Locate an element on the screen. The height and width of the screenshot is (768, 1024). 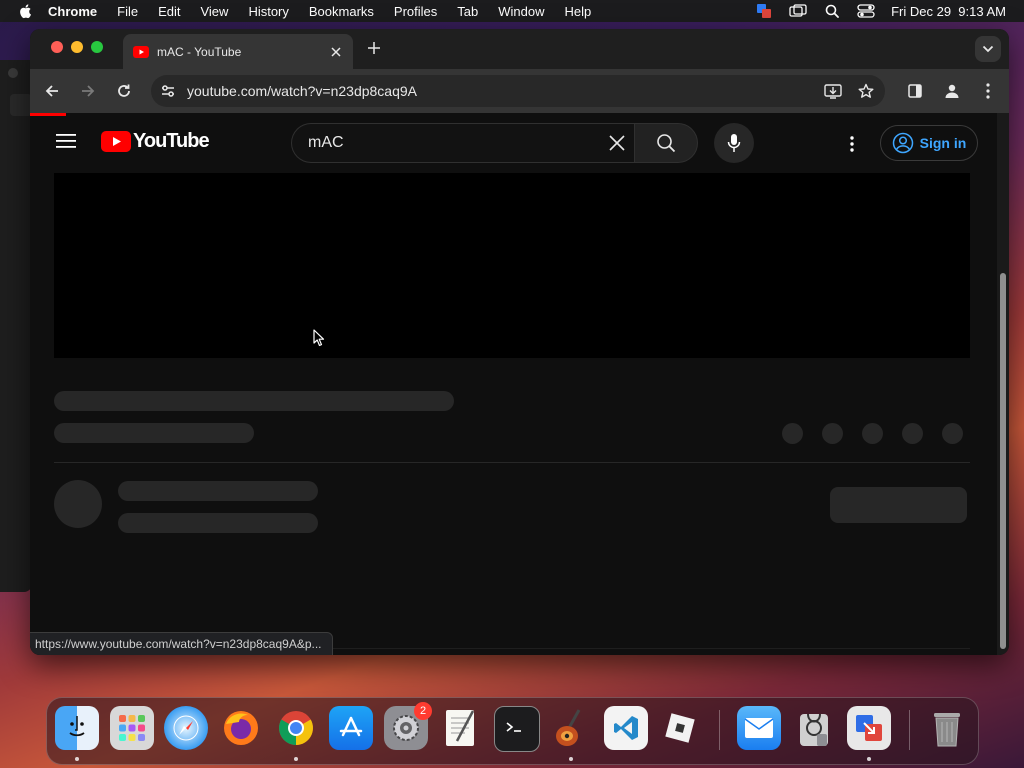
minimize-window-button is located at coordinates (77, 47).